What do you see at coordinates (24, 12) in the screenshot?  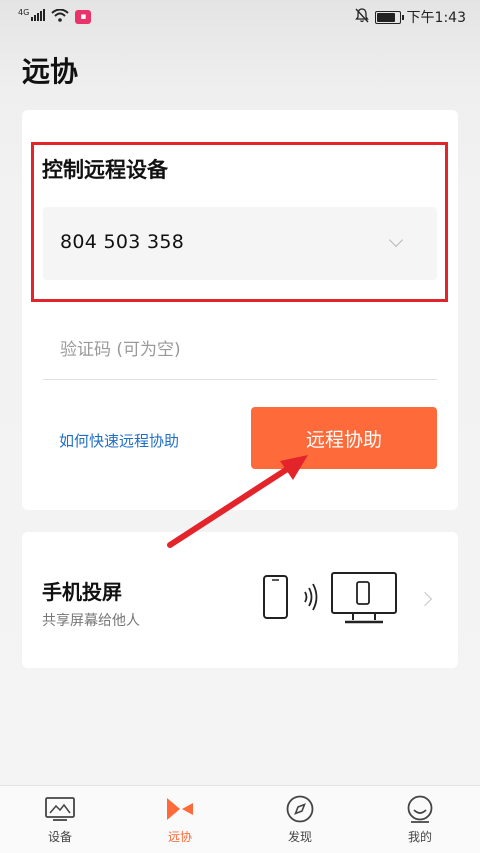 I see `network-type: 4G` at bounding box center [24, 12].